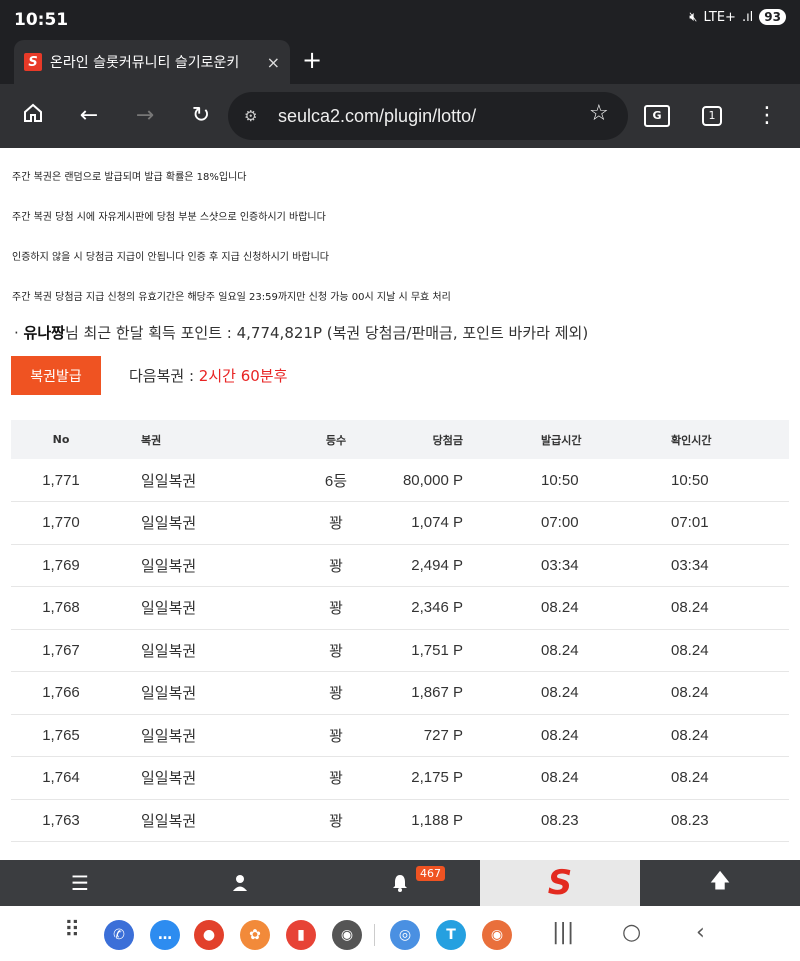 The width and height of the screenshot is (800, 961). Describe the element at coordinates (72, 930) in the screenshot. I see `app-drawer-icon: ⠿` at that location.